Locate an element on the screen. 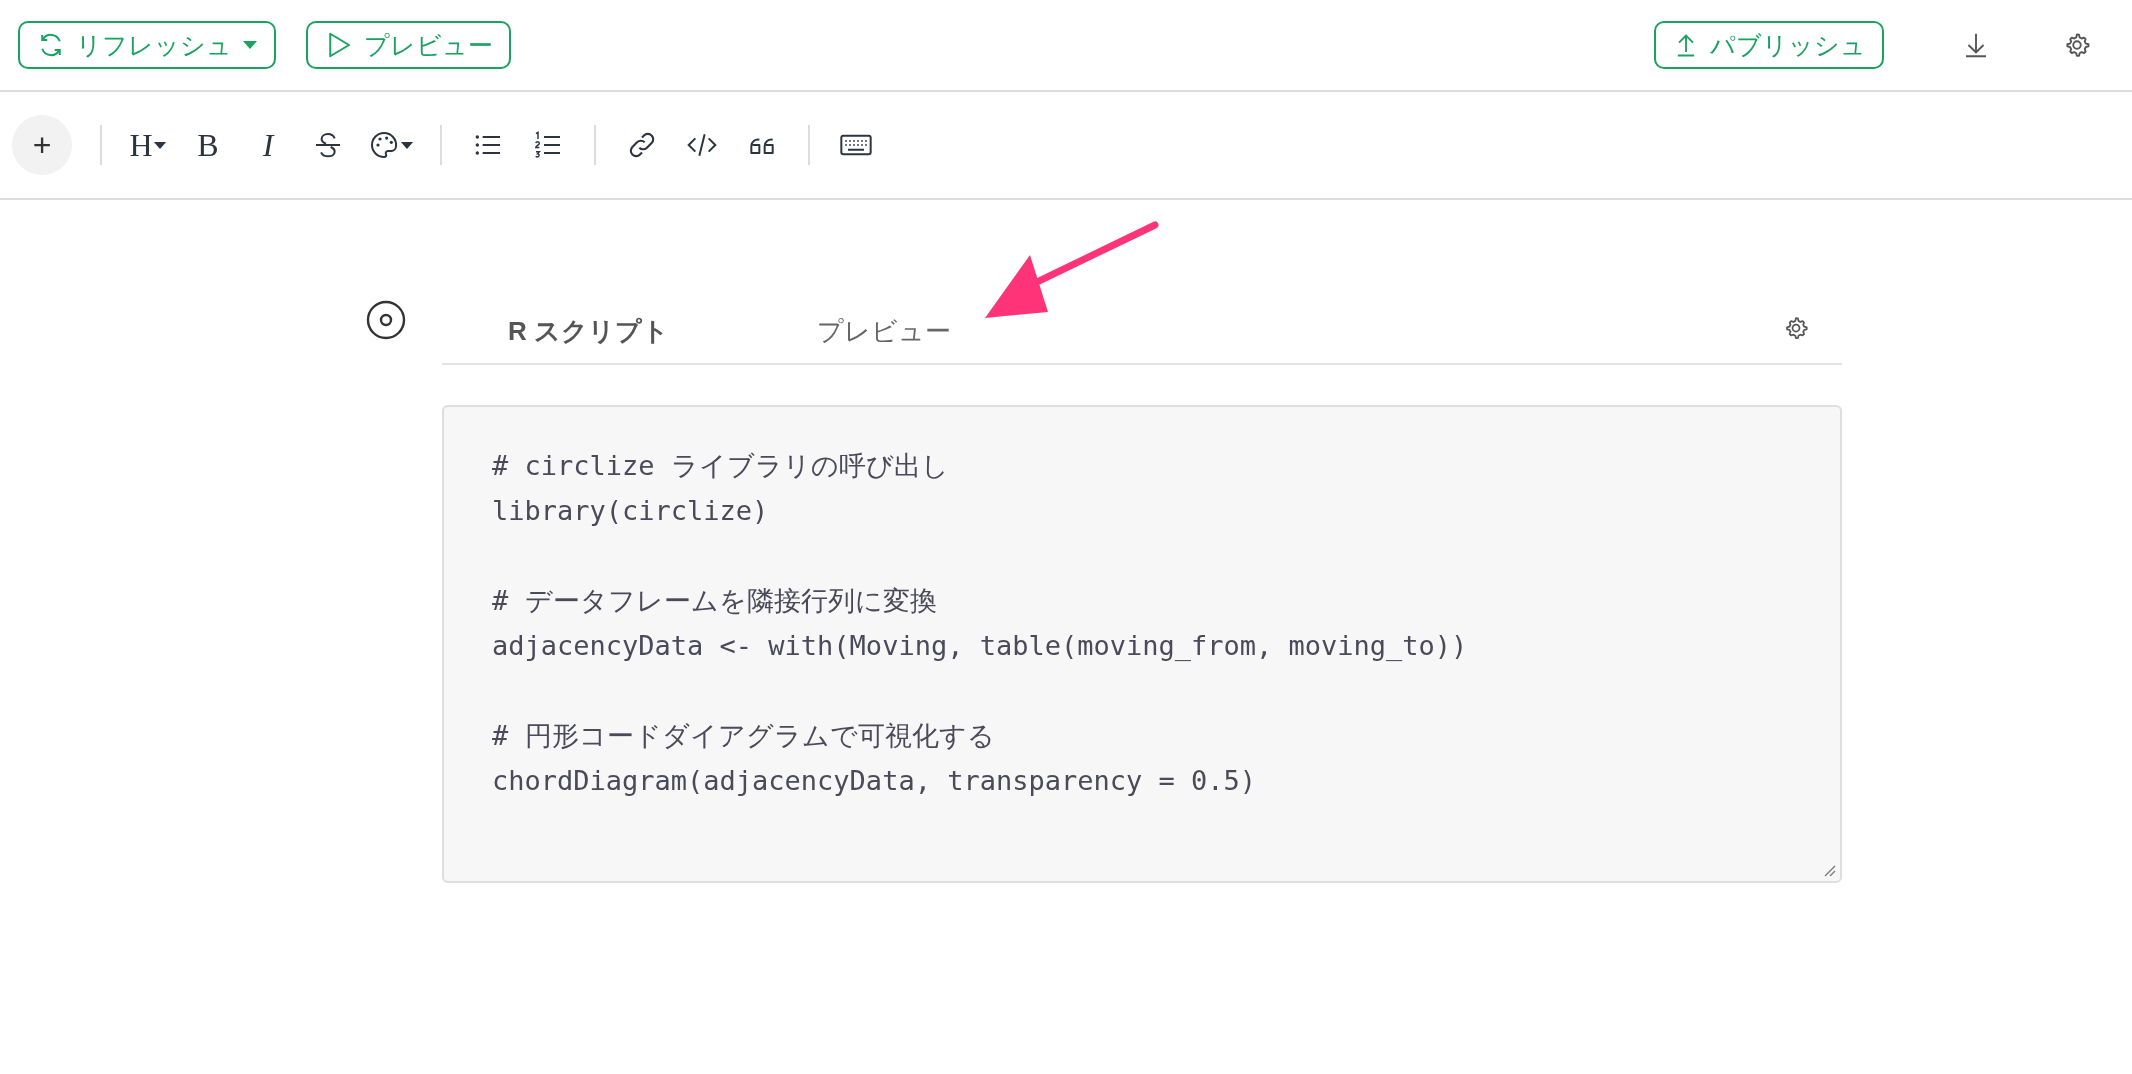 The width and height of the screenshot is (2132, 1074). add-button: + is located at coordinates (42, 145).